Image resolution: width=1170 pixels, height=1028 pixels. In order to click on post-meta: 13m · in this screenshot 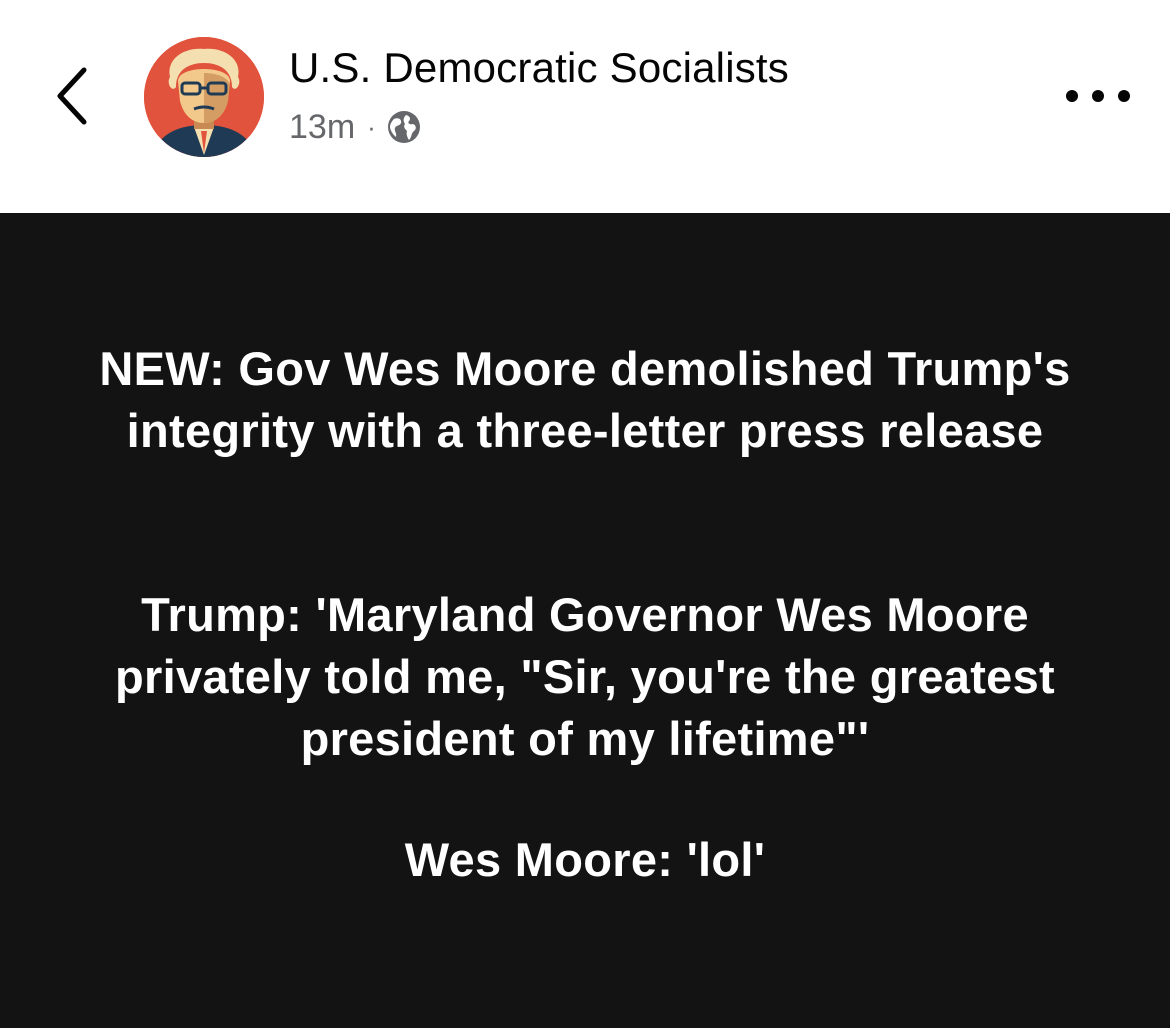, I will do `click(355, 127)`.